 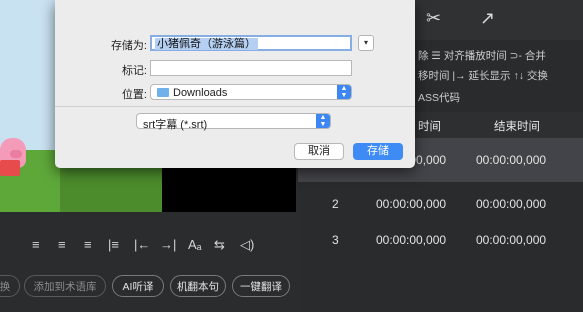 What do you see at coordinates (36, 244) in the screenshot?
I see `align-left-icon: ≡` at bounding box center [36, 244].